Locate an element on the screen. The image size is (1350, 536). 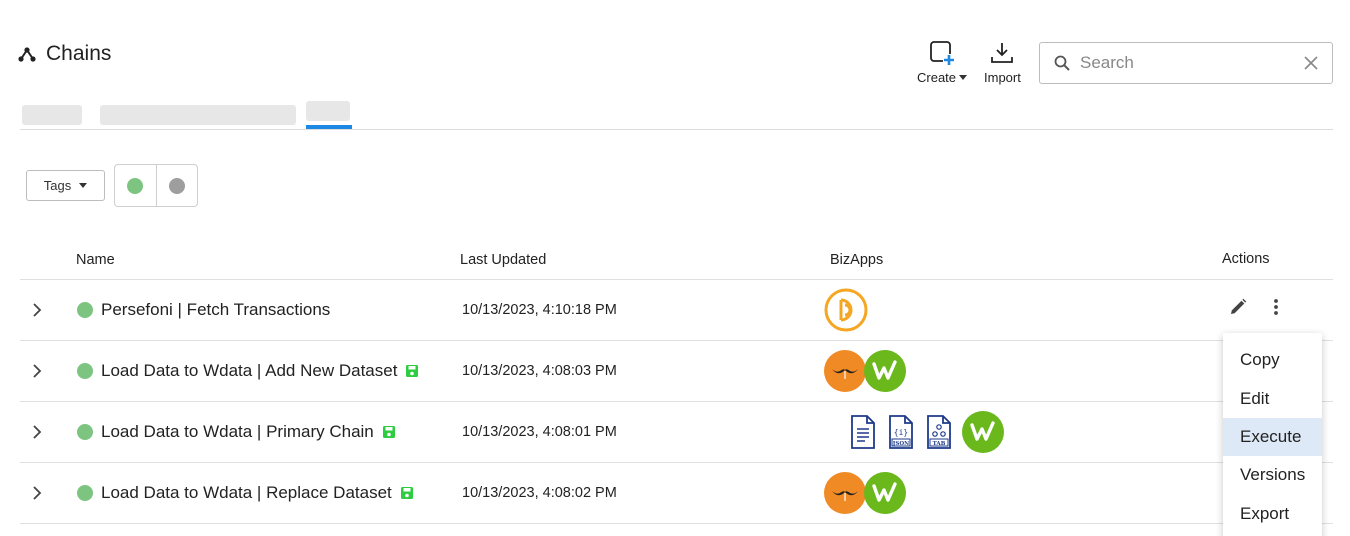
column-header-last-updated: Last Updated is located at coordinates (503, 260).